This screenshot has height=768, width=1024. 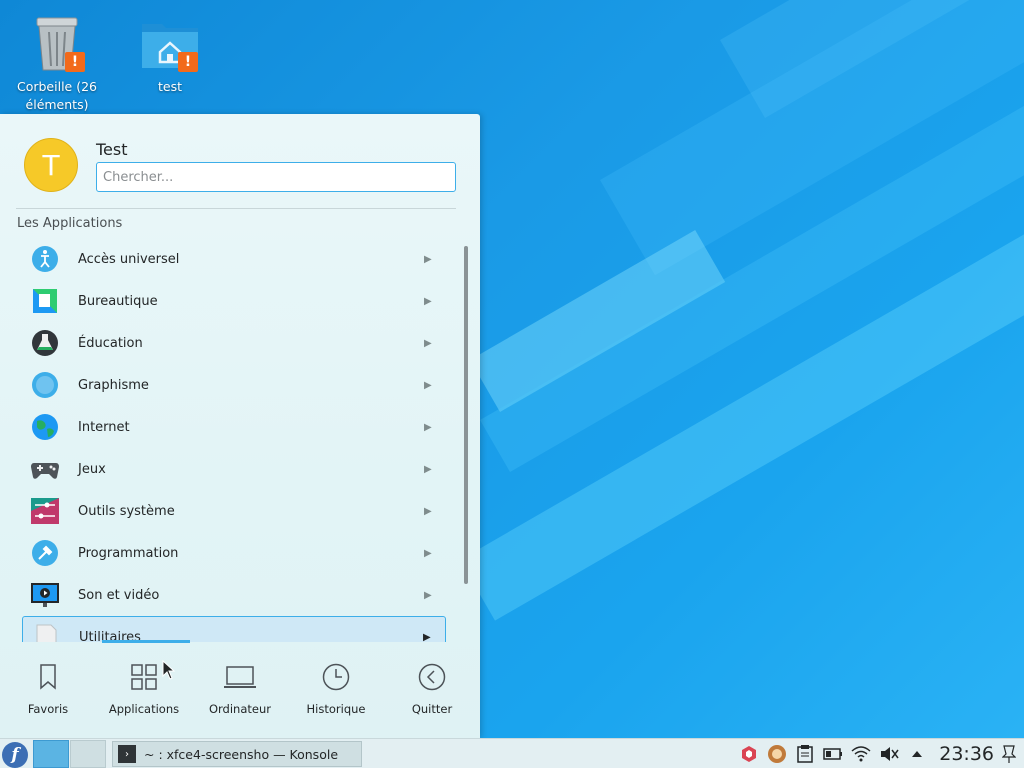 I want to click on category-item-graphisme: Graphisme ▶, so click(x=234, y=385).